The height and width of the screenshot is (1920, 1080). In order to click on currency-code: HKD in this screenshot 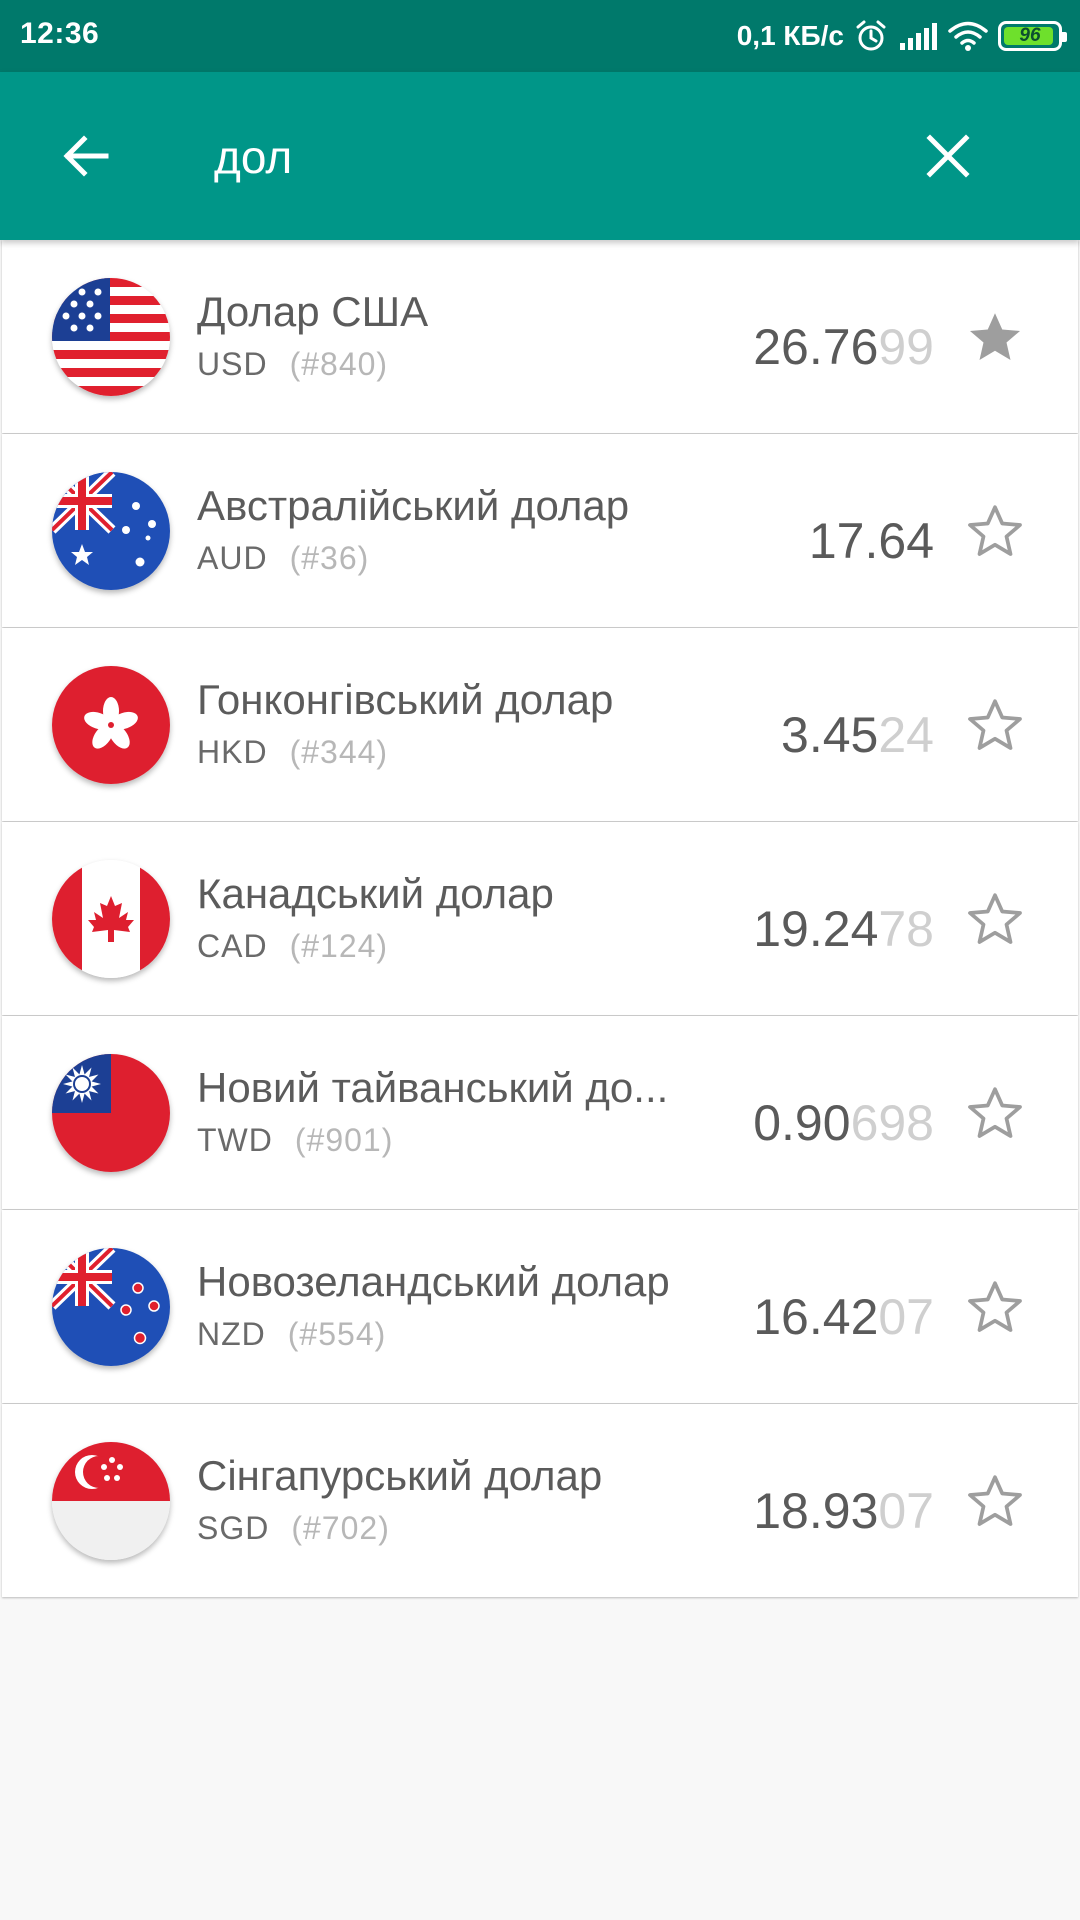, I will do `click(232, 752)`.